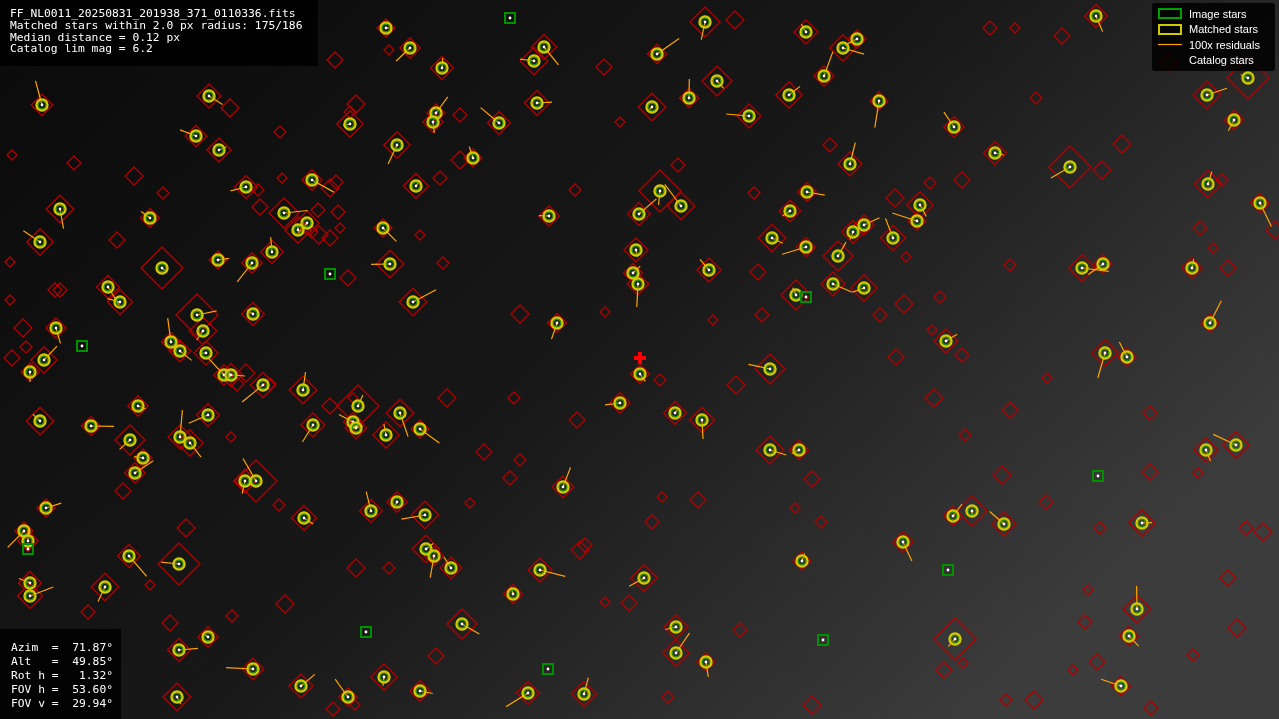  I want to click on pointing-value: Rot h = 1.32°, so click(62, 675).